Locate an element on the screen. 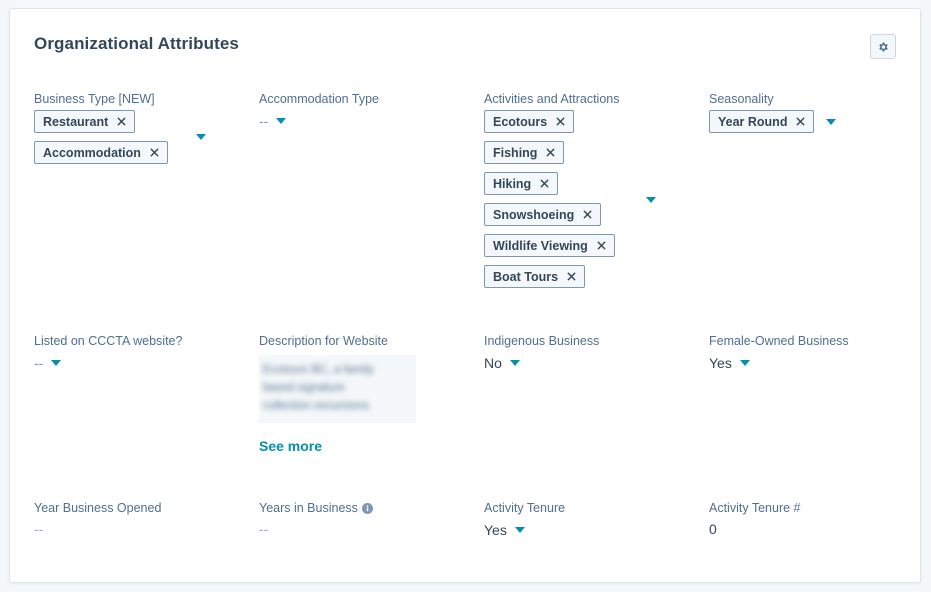 The height and width of the screenshot is (592, 931). tag-label: Boat Tours is located at coordinates (526, 276).